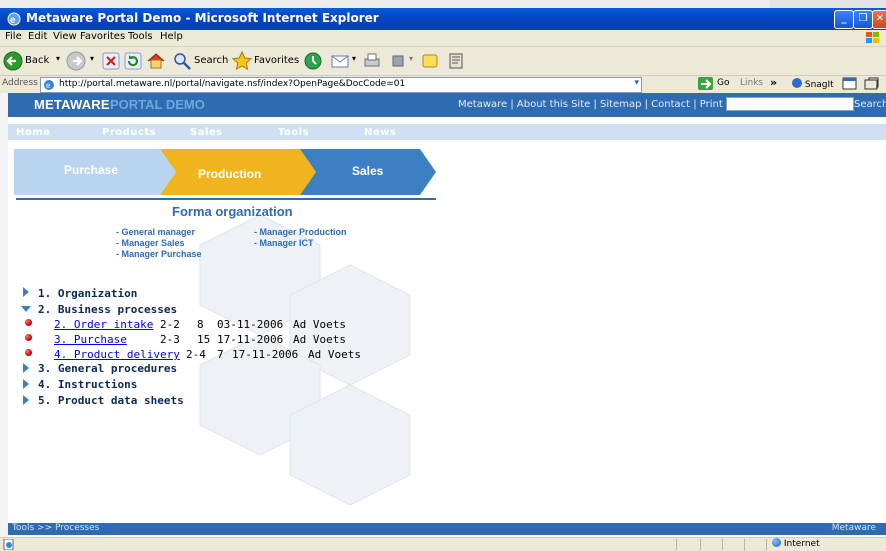 The width and height of the screenshot is (886, 551). I want to click on logo-metaware: METAWARE, so click(72, 104).